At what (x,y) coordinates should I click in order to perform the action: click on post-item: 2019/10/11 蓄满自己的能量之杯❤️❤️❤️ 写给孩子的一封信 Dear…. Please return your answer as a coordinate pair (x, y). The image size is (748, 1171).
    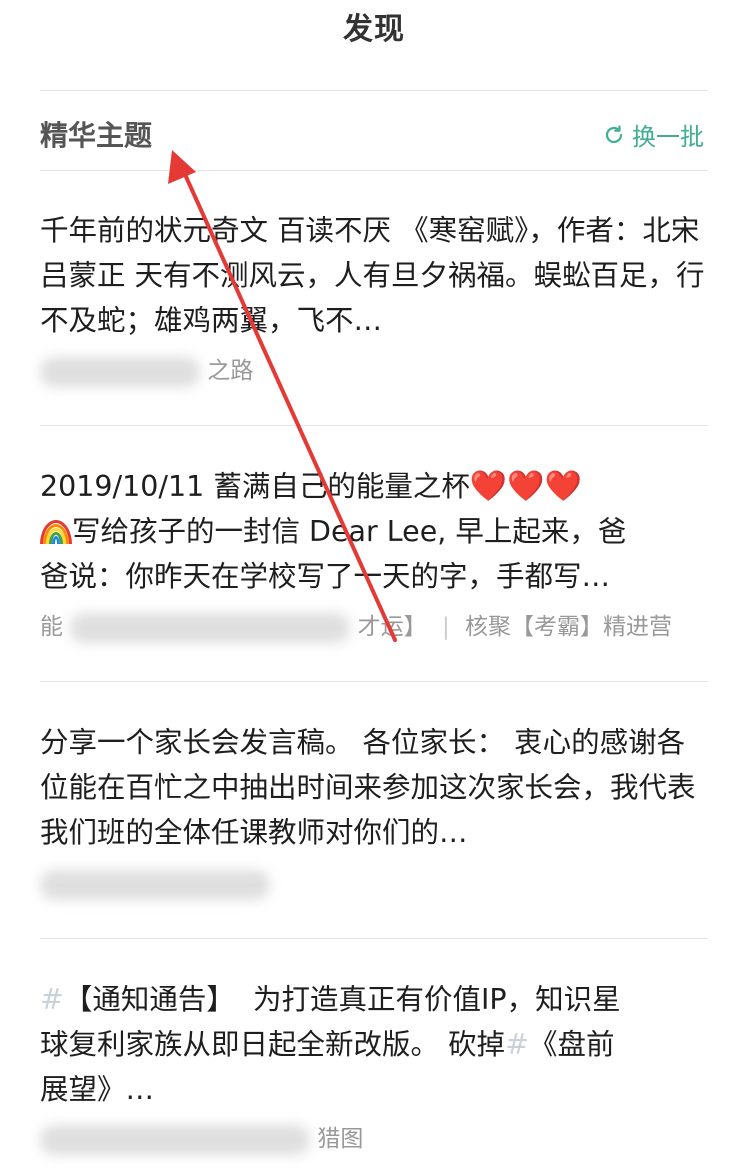
    Looking at the image, I should click on (375, 531).